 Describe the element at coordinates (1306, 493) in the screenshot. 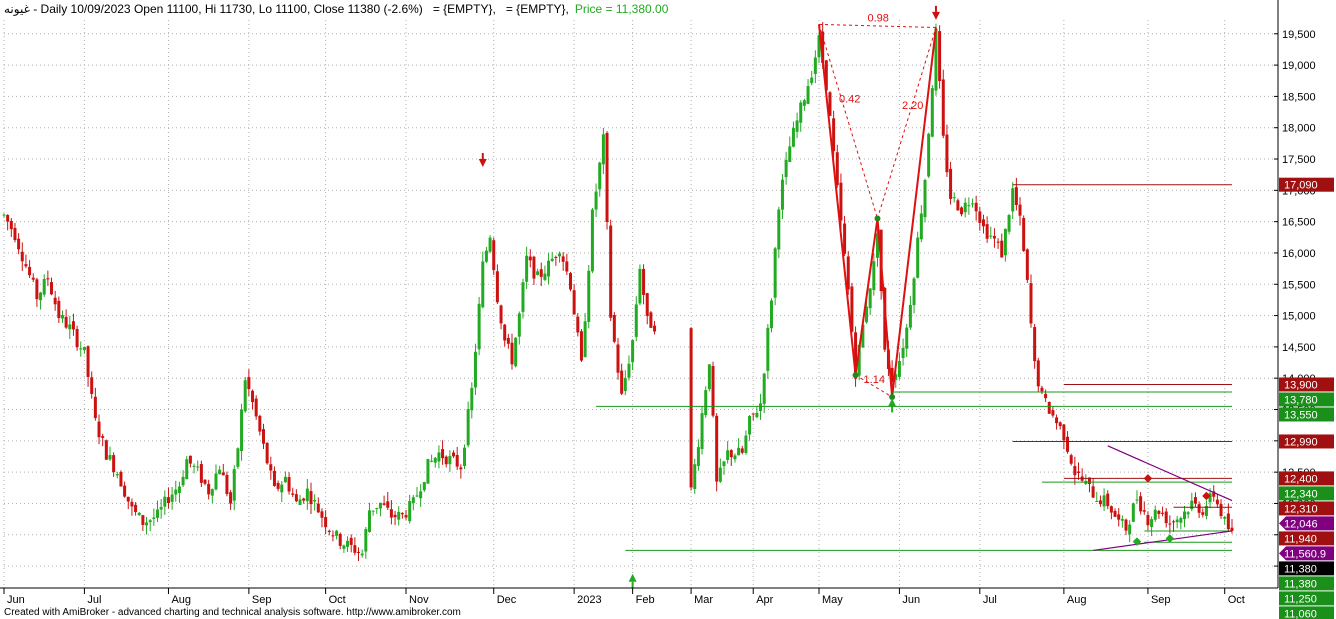

I see `price-badge: 12,340` at that location.